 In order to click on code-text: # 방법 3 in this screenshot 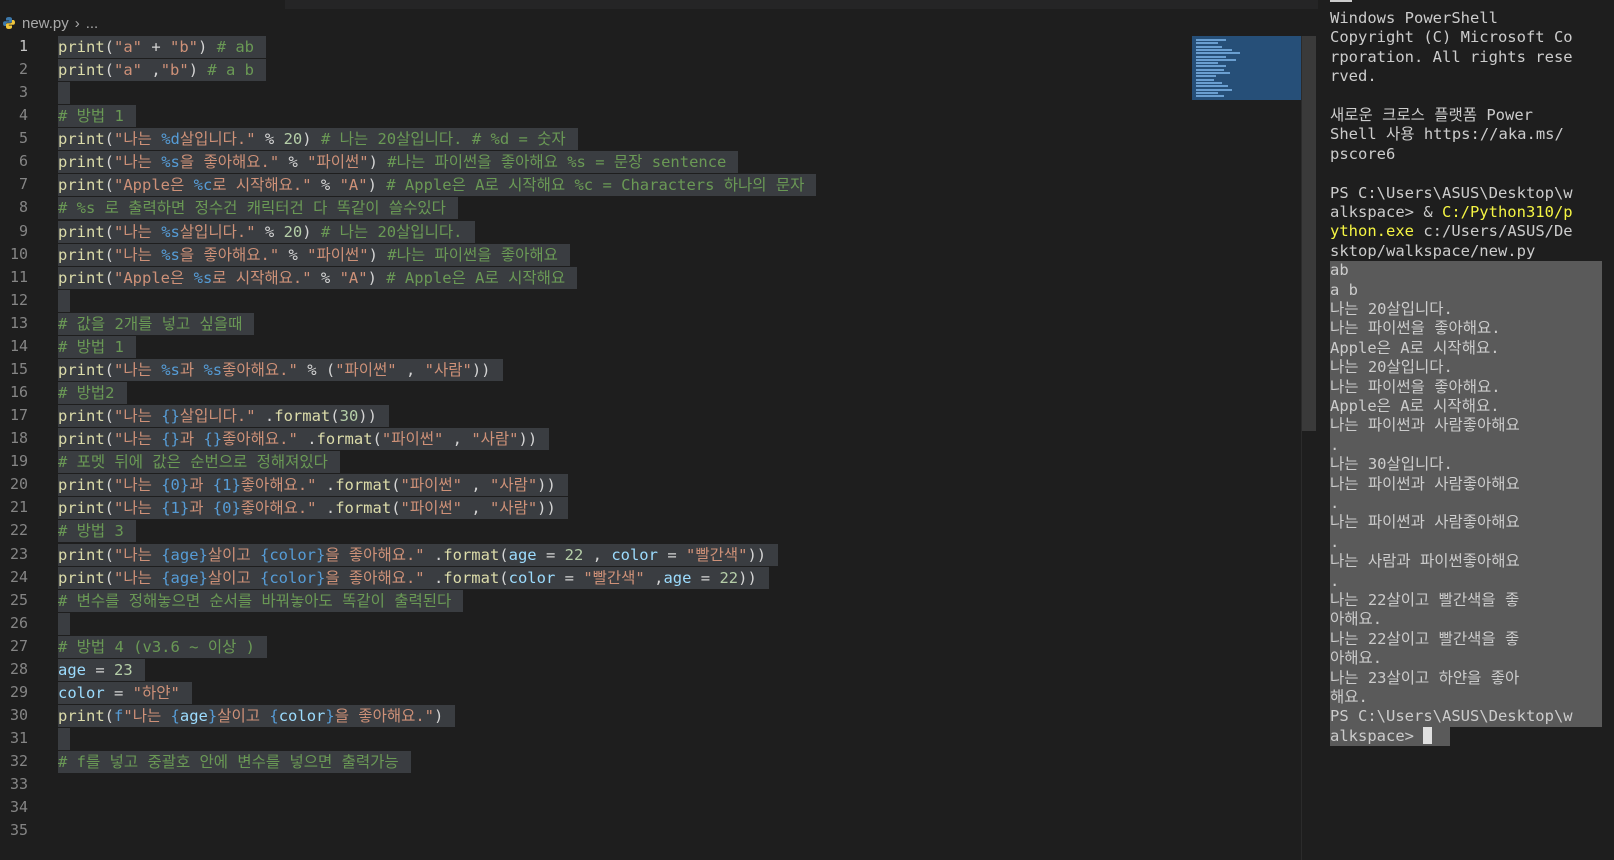, I will do `click(97, 531)`.